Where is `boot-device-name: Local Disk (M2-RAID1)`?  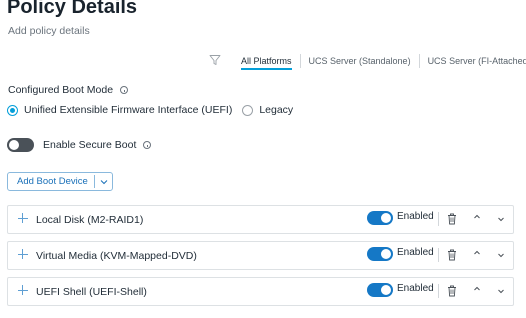 boot-device-name: Local Disk (M2-RAID1) is located at coordinates (90, 220).